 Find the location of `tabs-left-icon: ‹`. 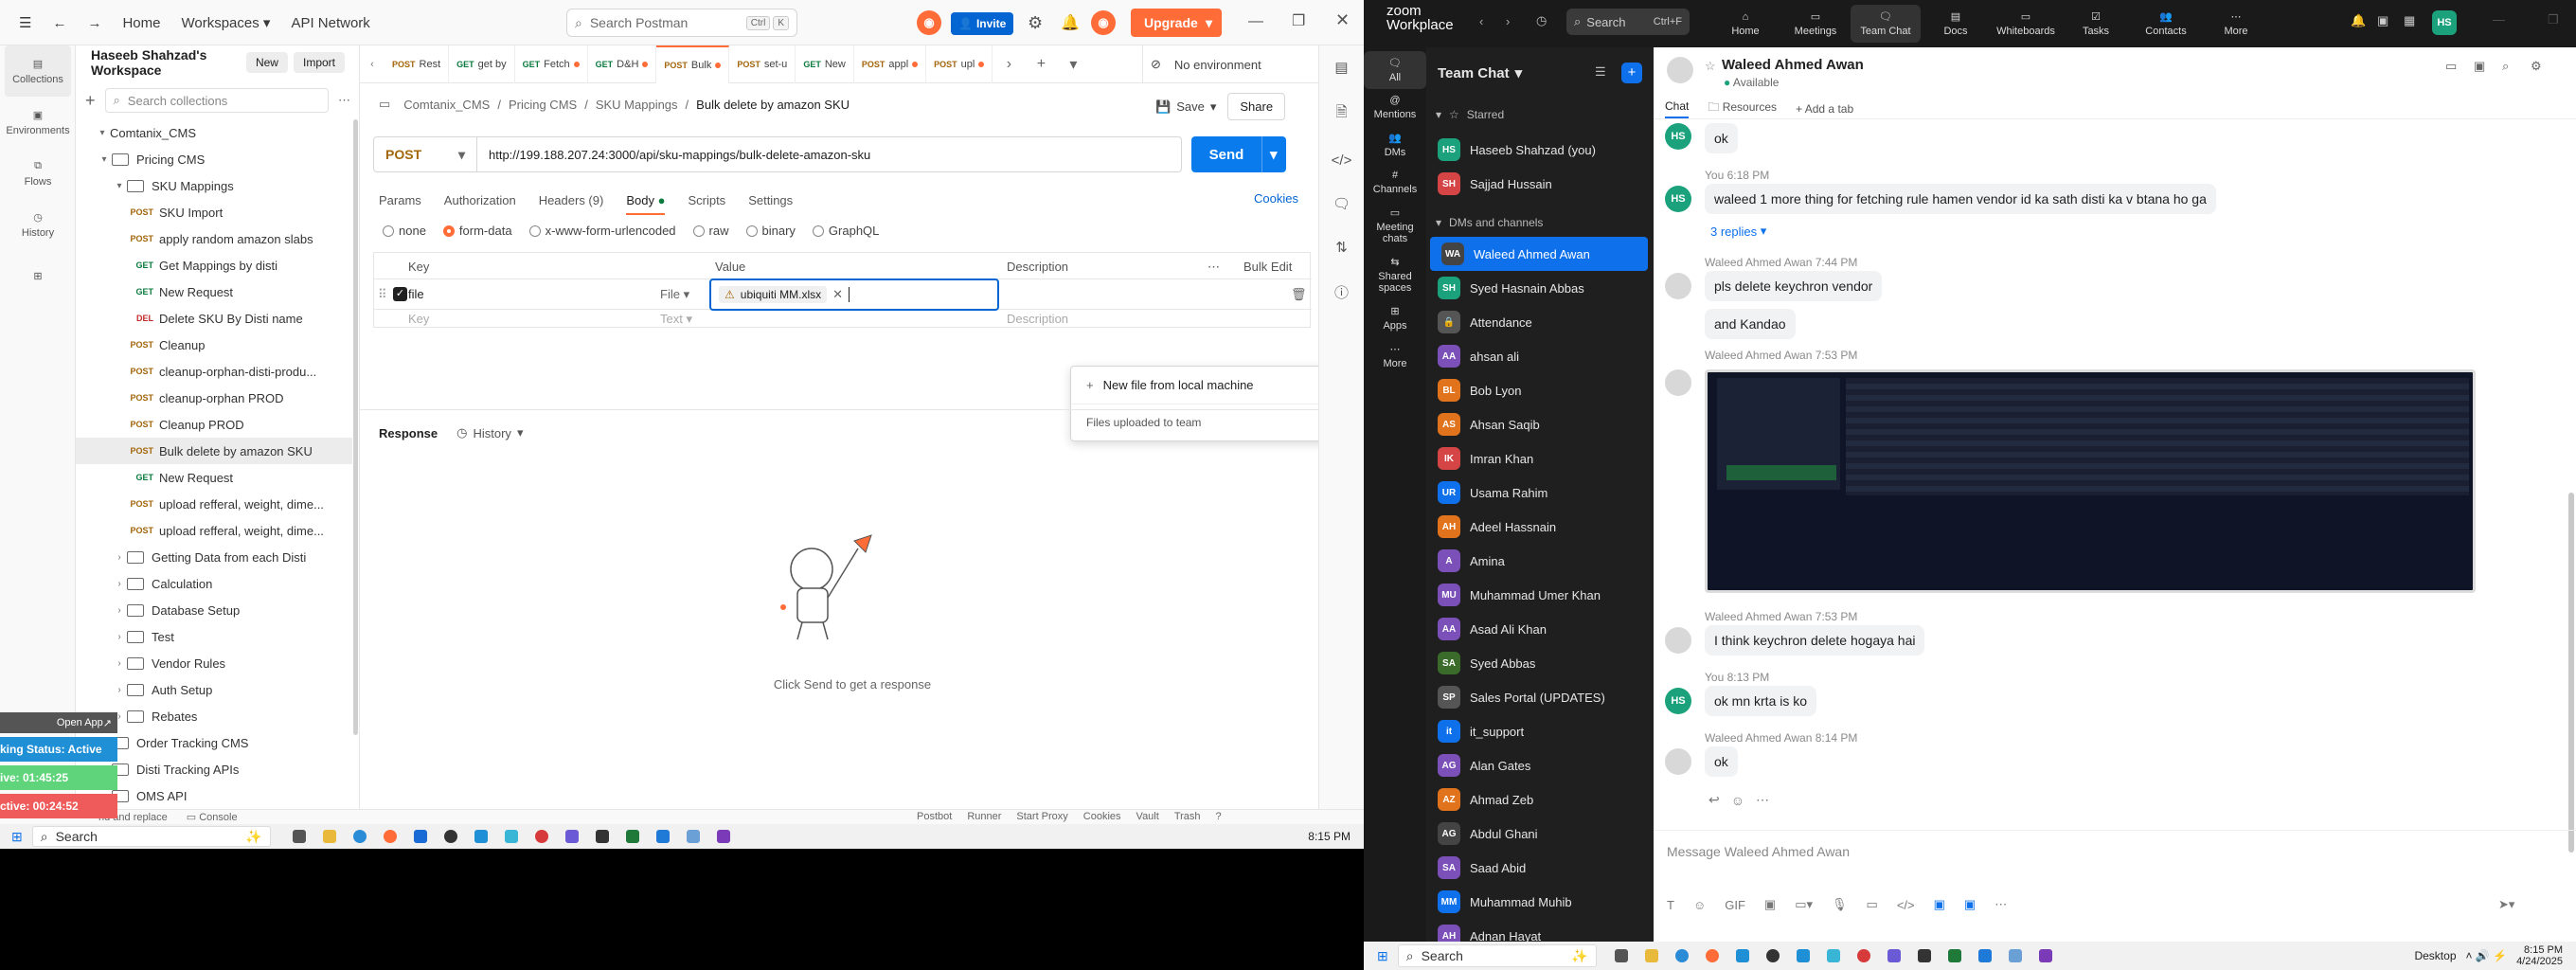

tabs-left-icon: ‹ is located at coordinates (372, 64).